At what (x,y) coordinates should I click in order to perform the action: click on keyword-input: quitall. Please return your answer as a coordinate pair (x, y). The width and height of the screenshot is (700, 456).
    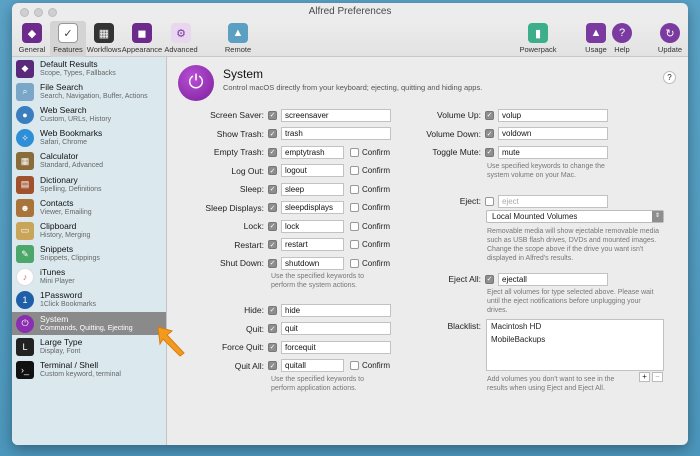
    Looking at the image, I should click on (312, 365).